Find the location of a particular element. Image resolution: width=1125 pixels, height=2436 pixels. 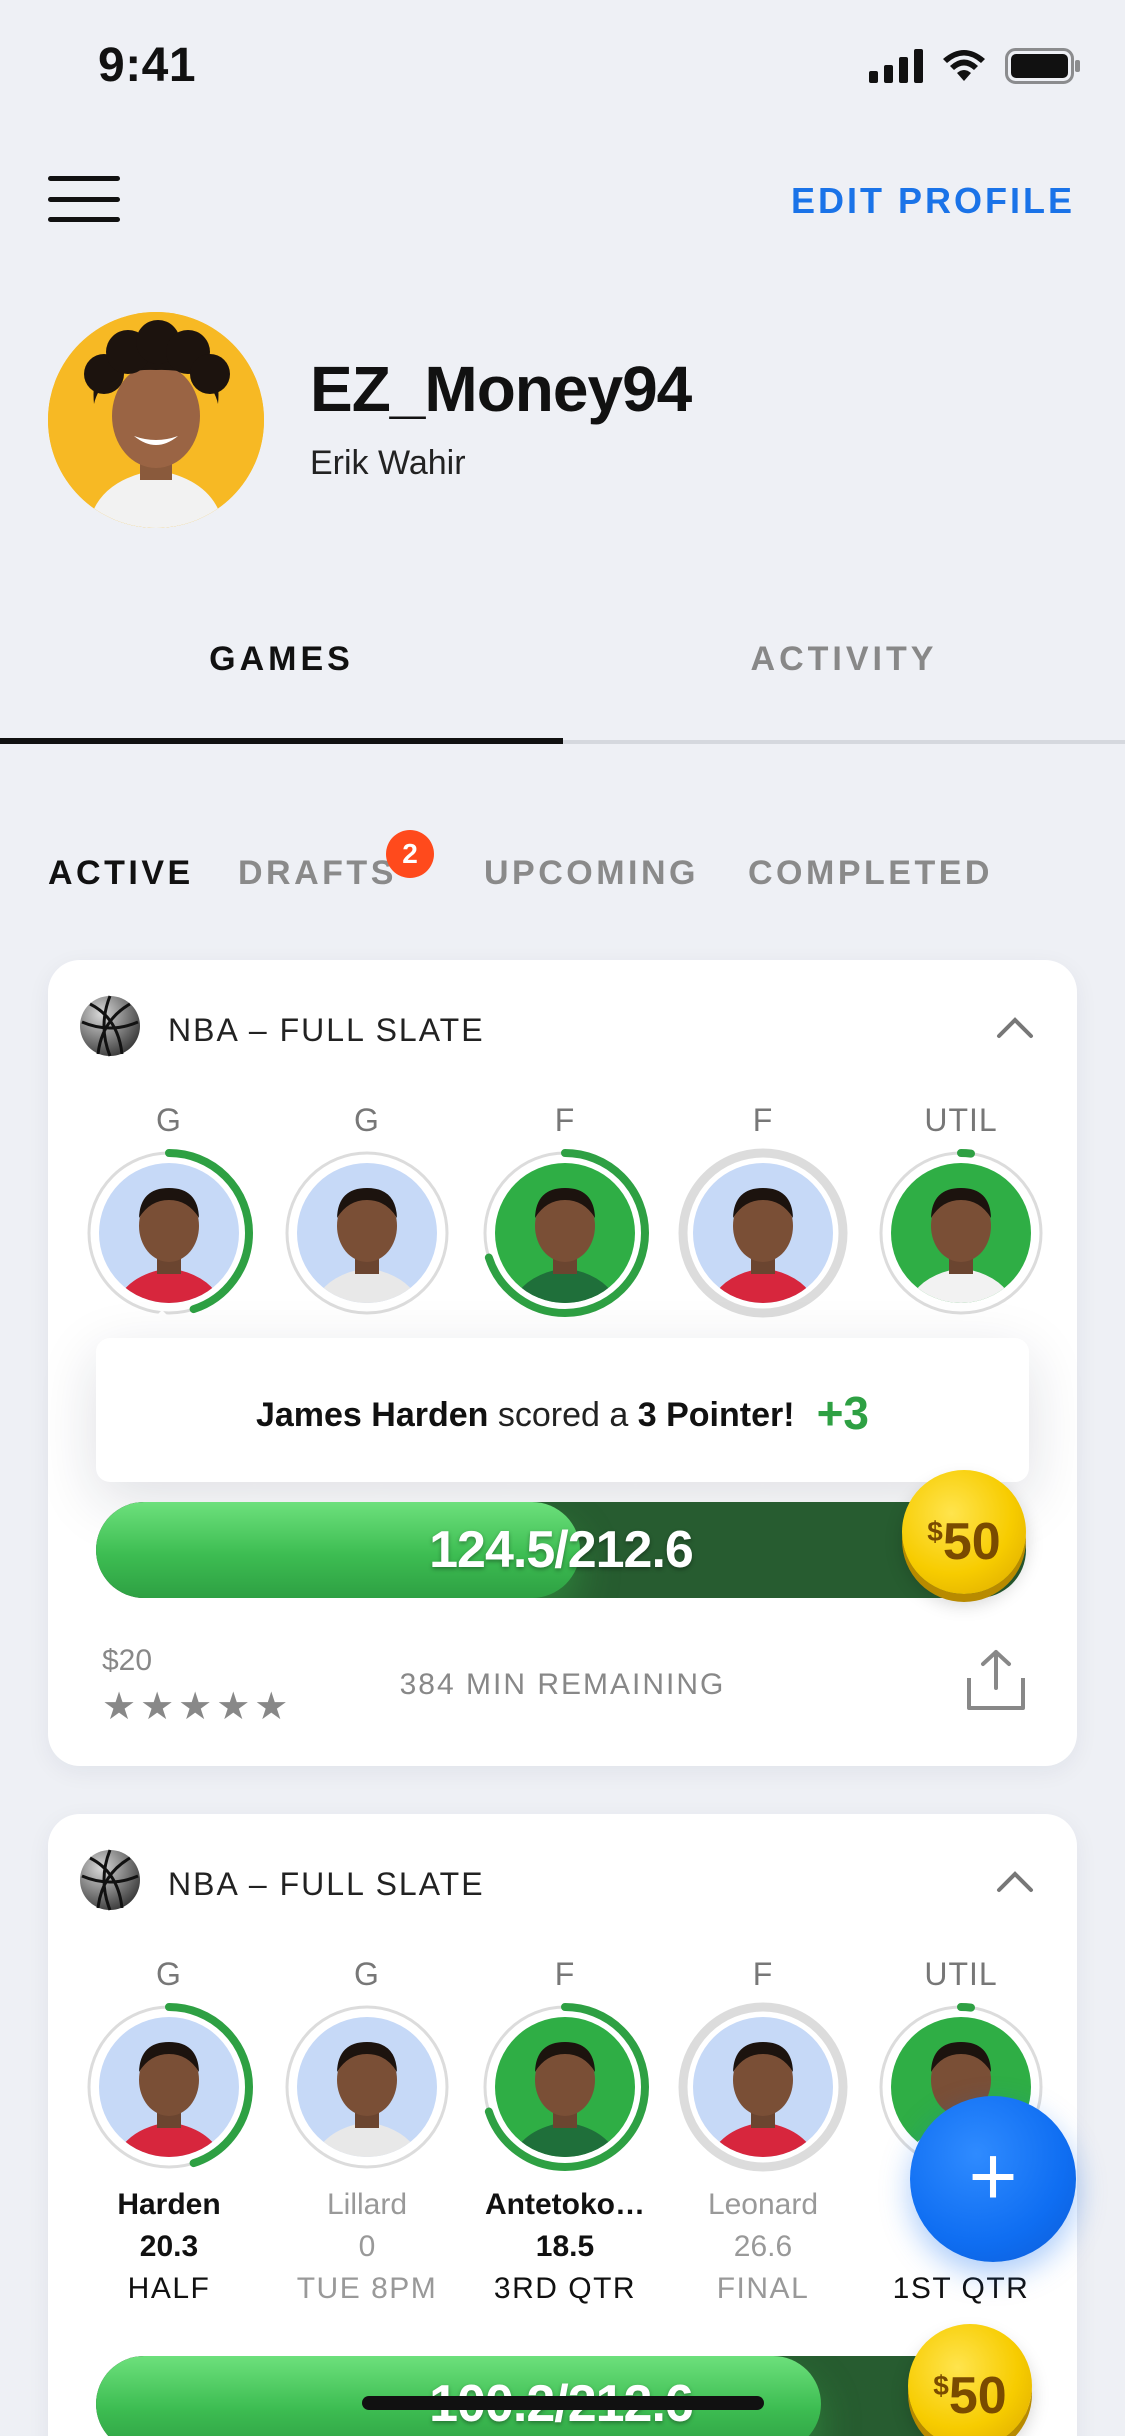

avatar-portrait-icon is located at coordinates (156, 420).